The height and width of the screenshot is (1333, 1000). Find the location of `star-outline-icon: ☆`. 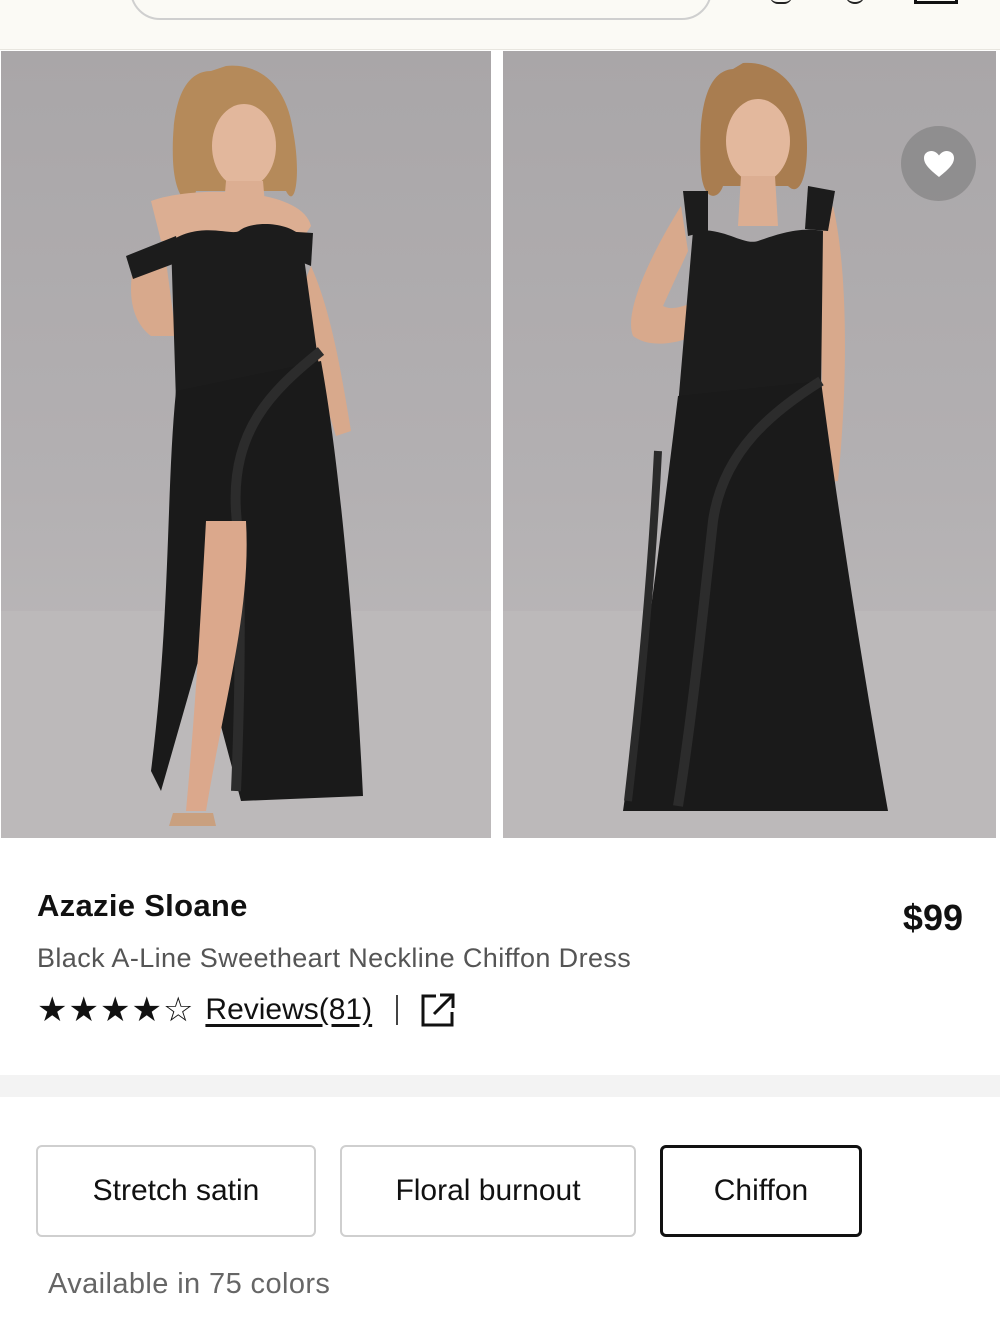

star-outline-icon: ☆ is located at coordinates (178, 1010).